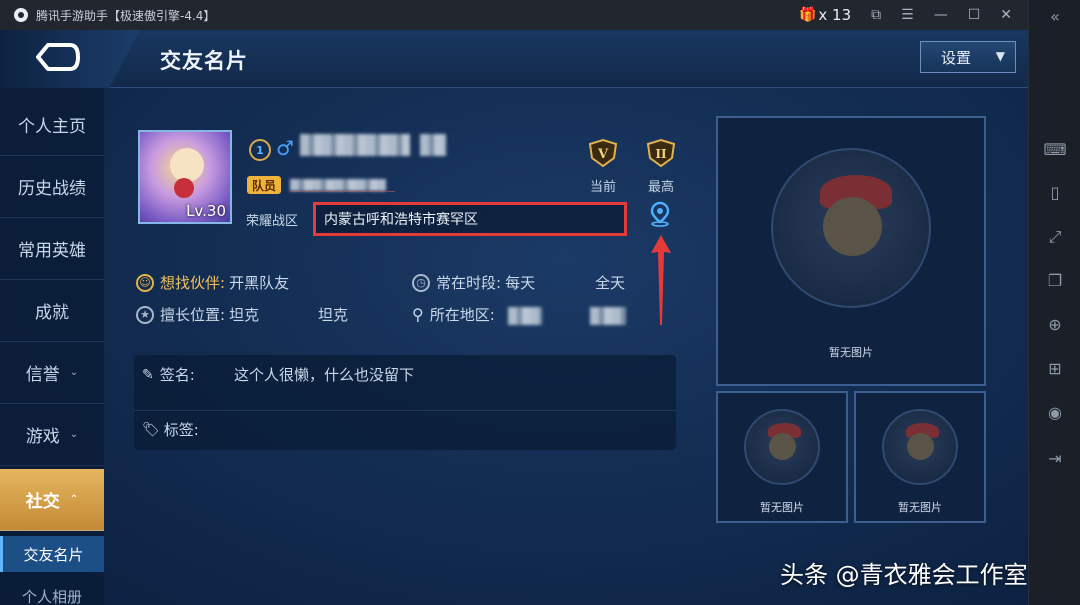 The image size is (1080, 605). Describe the element at coordinates (1055, 458) in the screenshot. I see `exit-icon: ⇥` at that location.